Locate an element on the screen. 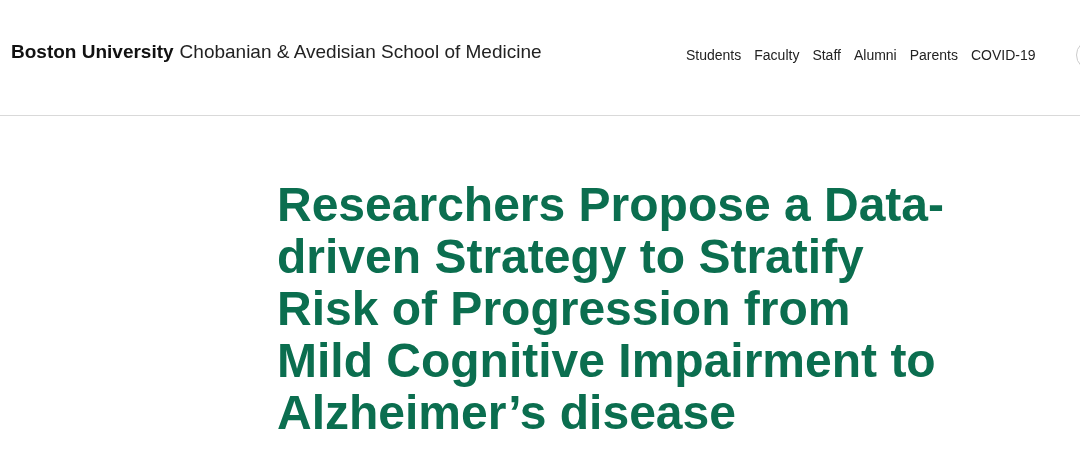 This screenshot has width=1080, height=468. school-name: Chobanian & Avedisian School of Medicine is located at coordinates (360, 52).